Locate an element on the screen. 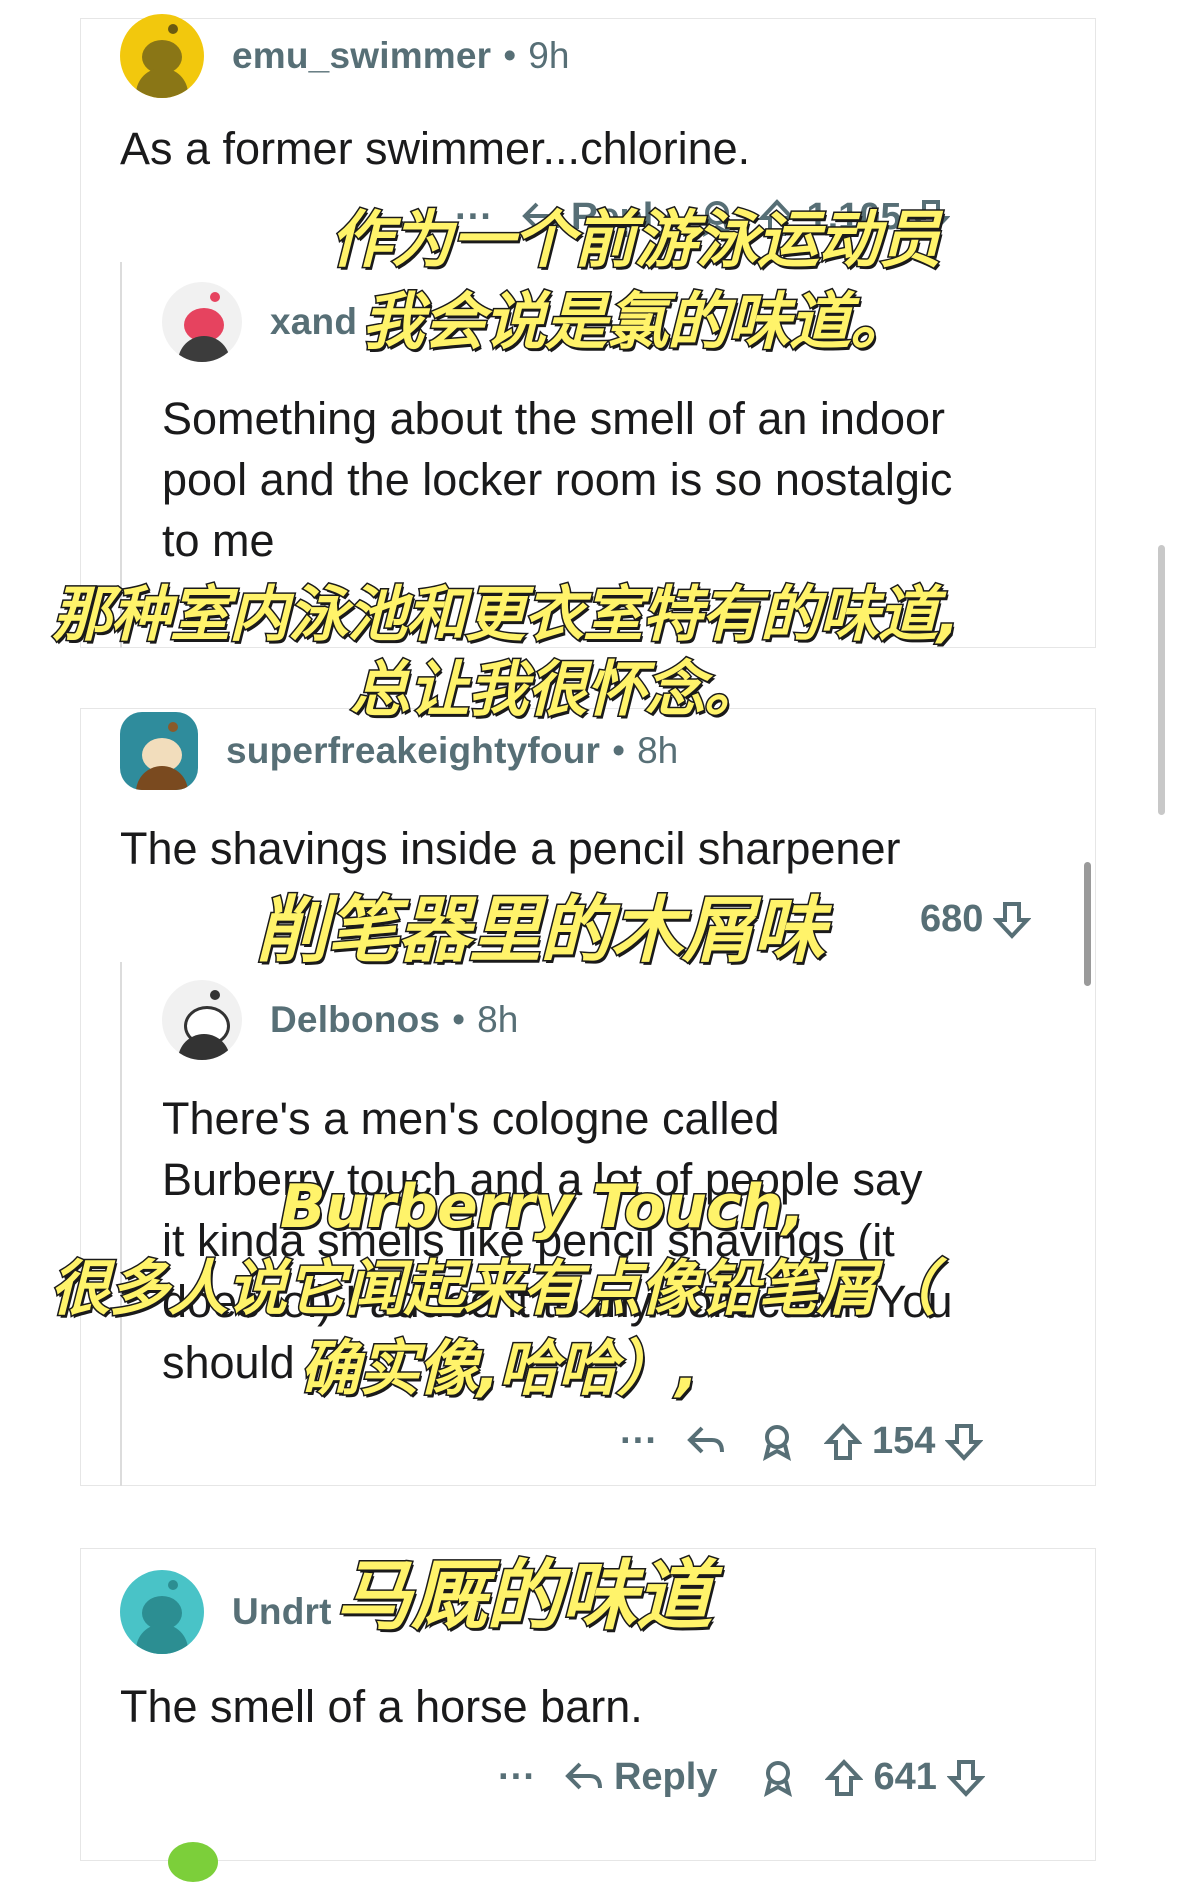  inner-scrollbar is located at coordinates (1087, 924).